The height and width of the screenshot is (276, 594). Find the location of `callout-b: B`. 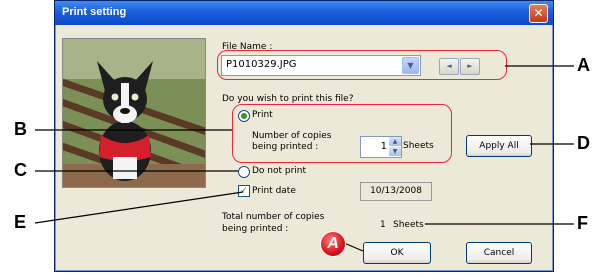

callout-b: B is located at coordinates (20, 129).